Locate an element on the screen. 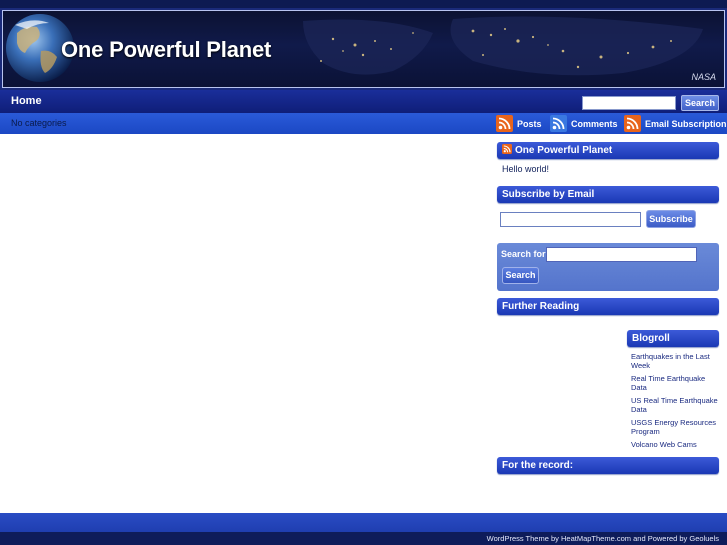  blogroll-link: Earthquakes in the Last Week is located at coordinates (675, 361).